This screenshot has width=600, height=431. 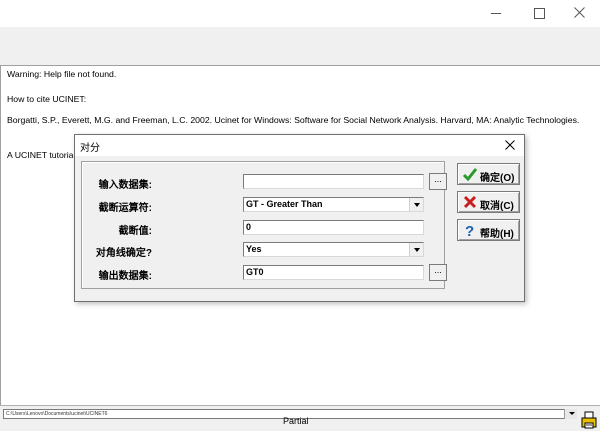 I want to click on diagonal-value: Yes, so click(x=254, y=249).